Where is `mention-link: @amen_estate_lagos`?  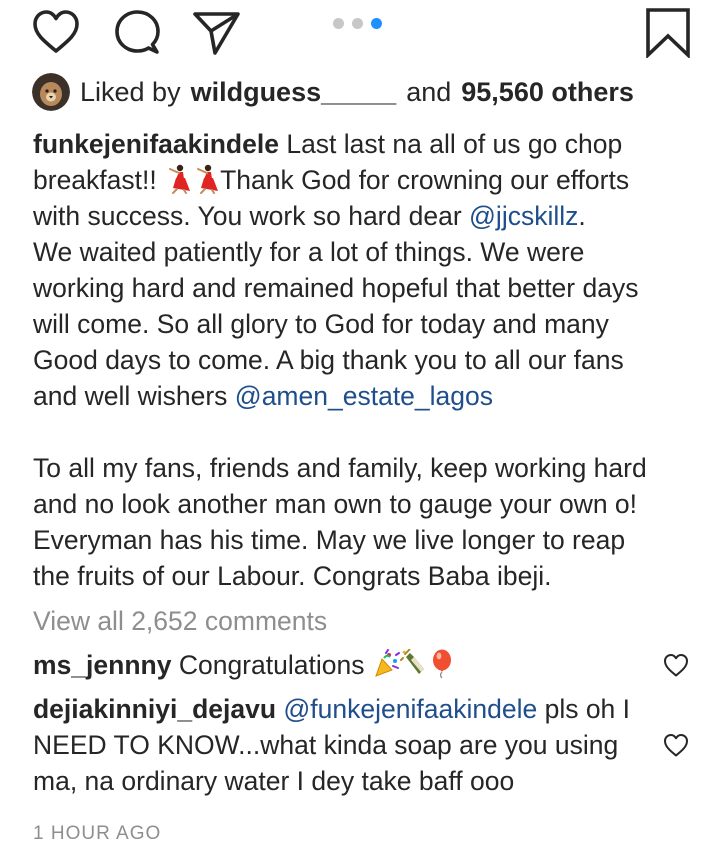 mention-link: @amen_estate_lagos is located at coordinates (364, 396).